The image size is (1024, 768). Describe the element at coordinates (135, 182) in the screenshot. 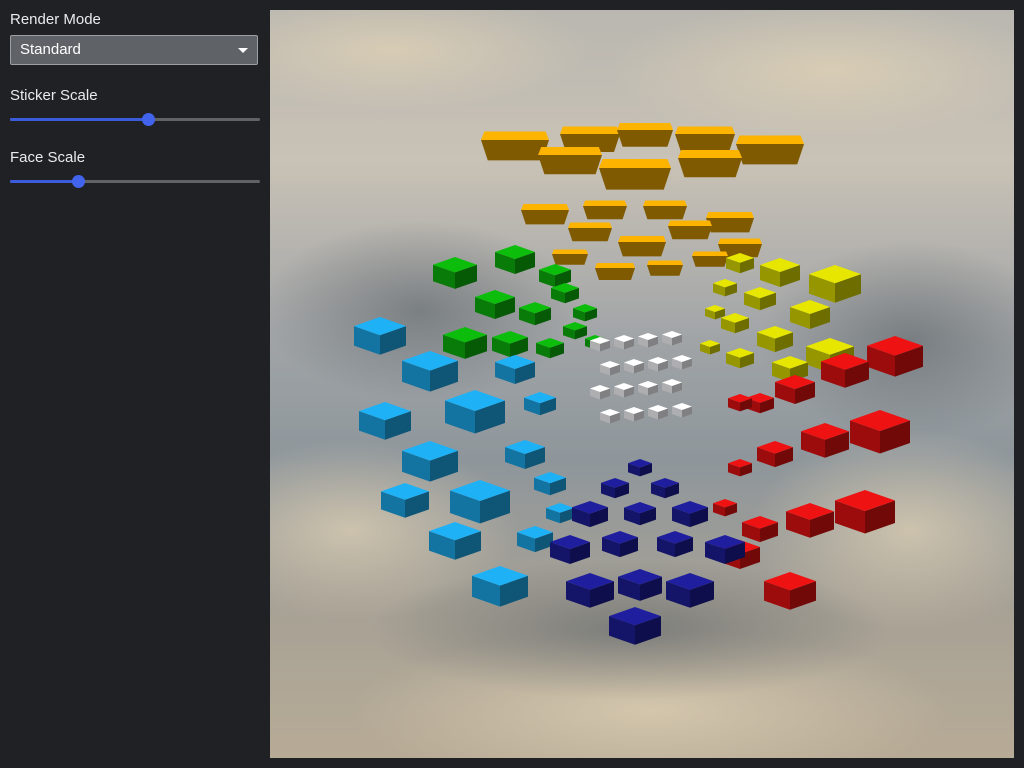

I see `face-scale-slider` at that location.